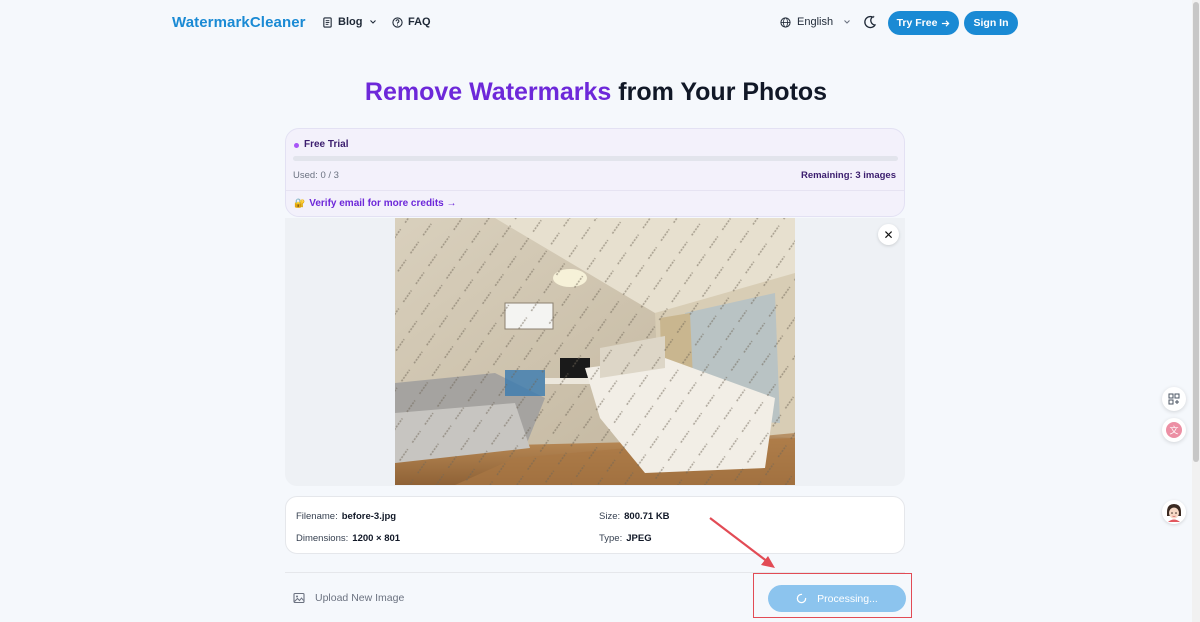  I want to click on dimensions-row: Dimensions: 1200 × 801, so click(348, 538).